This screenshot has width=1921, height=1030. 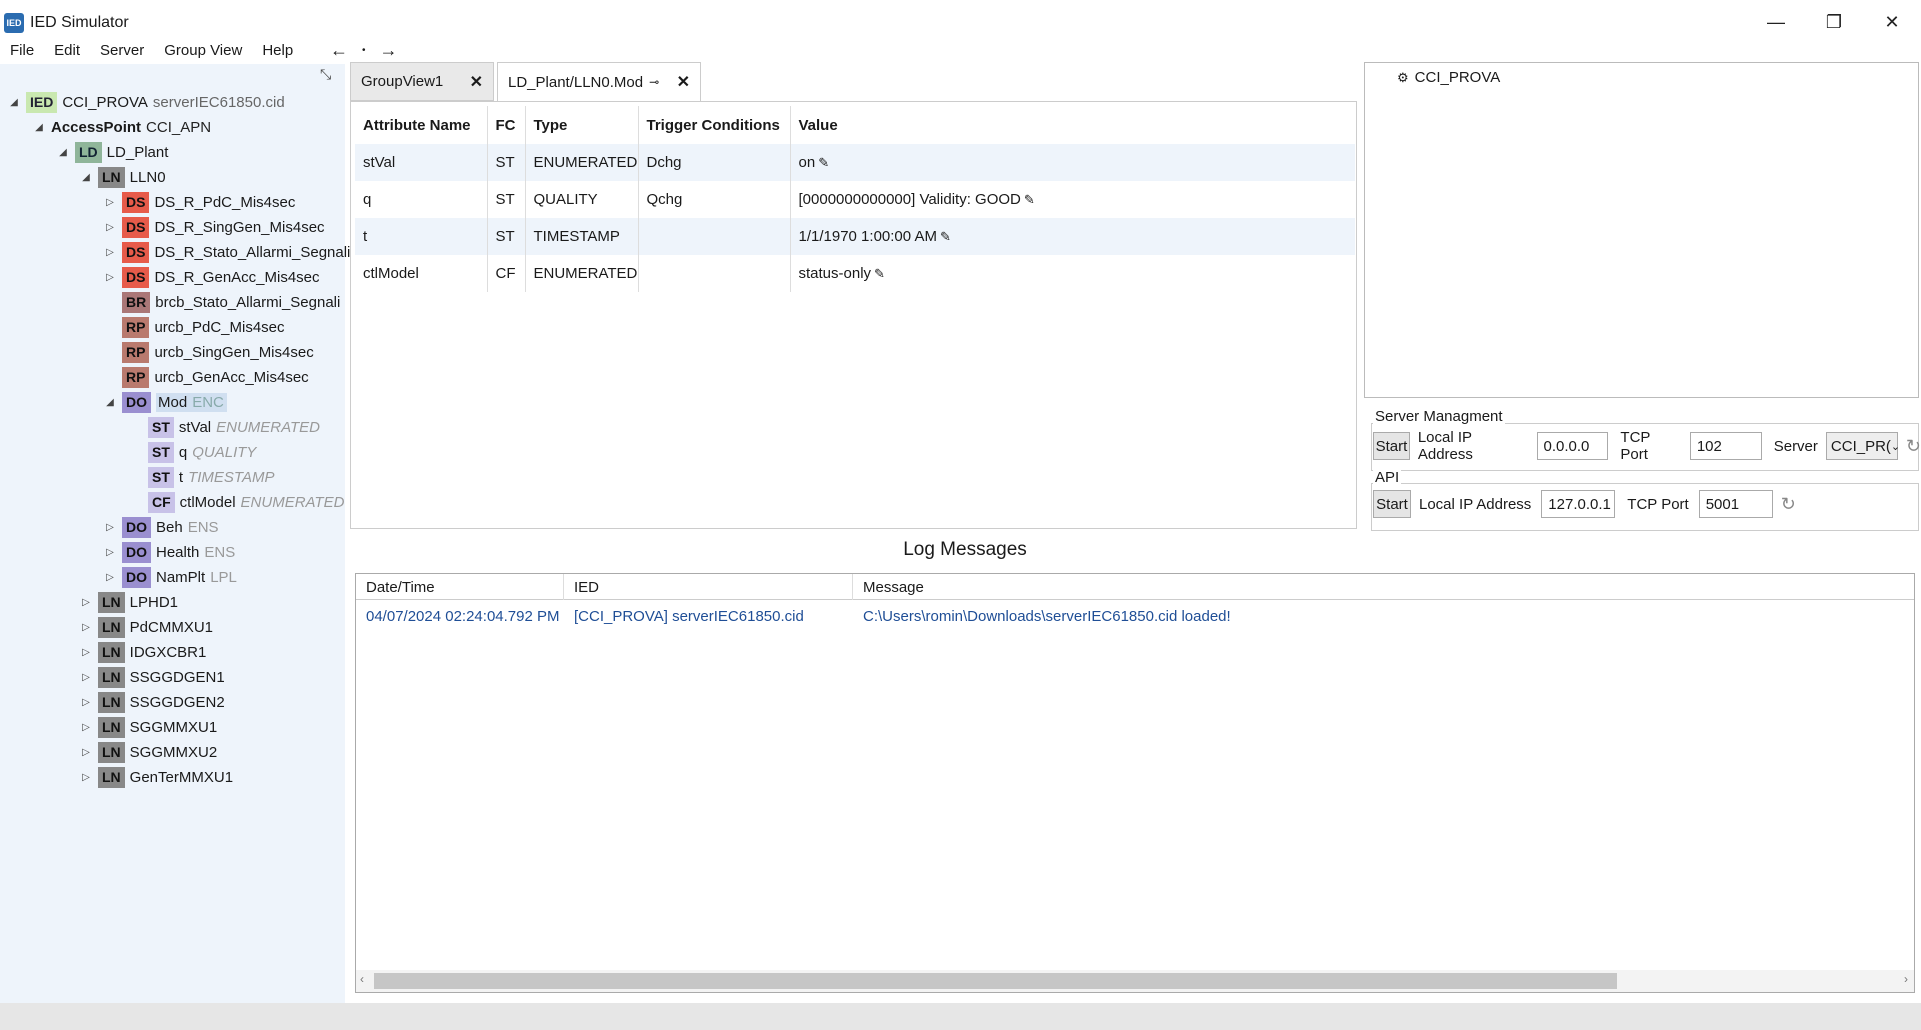 I want to click on tree-node-ds: ▷ DS DS_R_PdC_Mis4sec, so click(x=199, y=202).